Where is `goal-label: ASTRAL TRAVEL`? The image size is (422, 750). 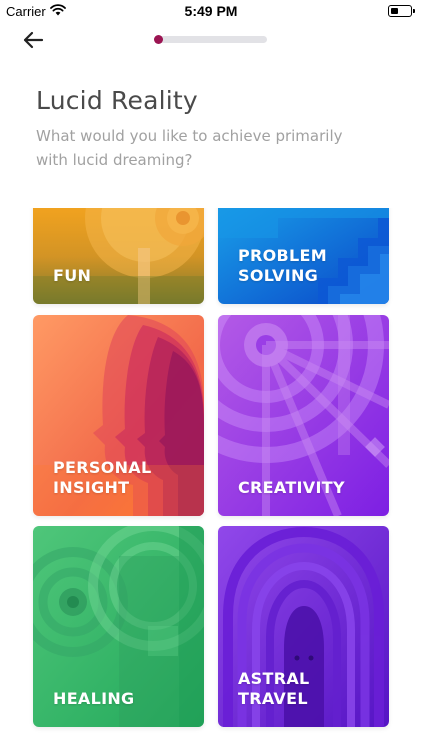 goal-label: ASTRAL TRAVEL is located at coordinates (274, 688).